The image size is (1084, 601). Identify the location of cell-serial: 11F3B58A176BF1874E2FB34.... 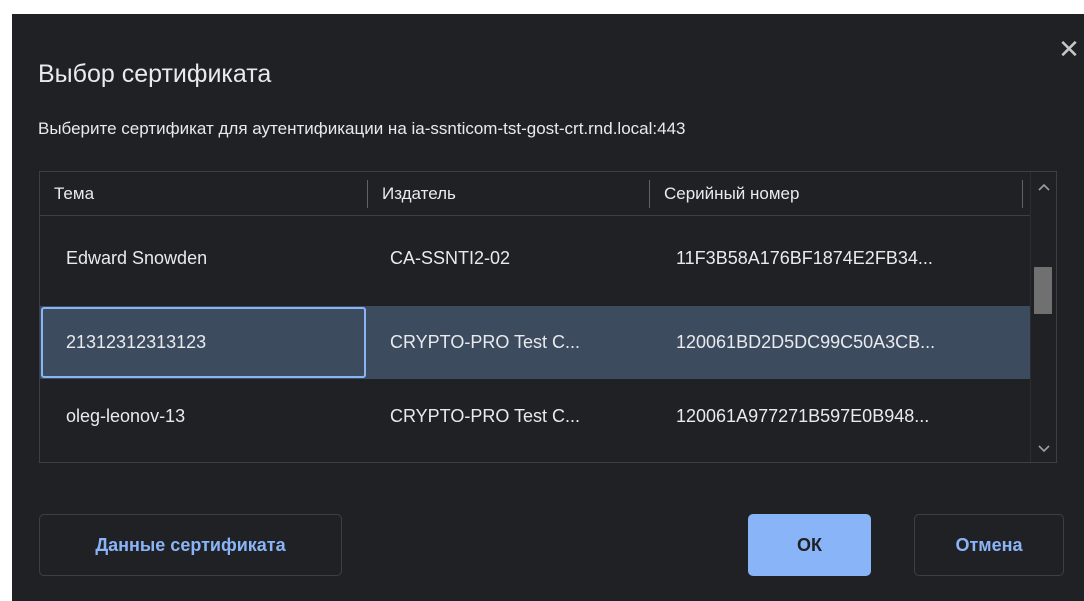
(804, 257).